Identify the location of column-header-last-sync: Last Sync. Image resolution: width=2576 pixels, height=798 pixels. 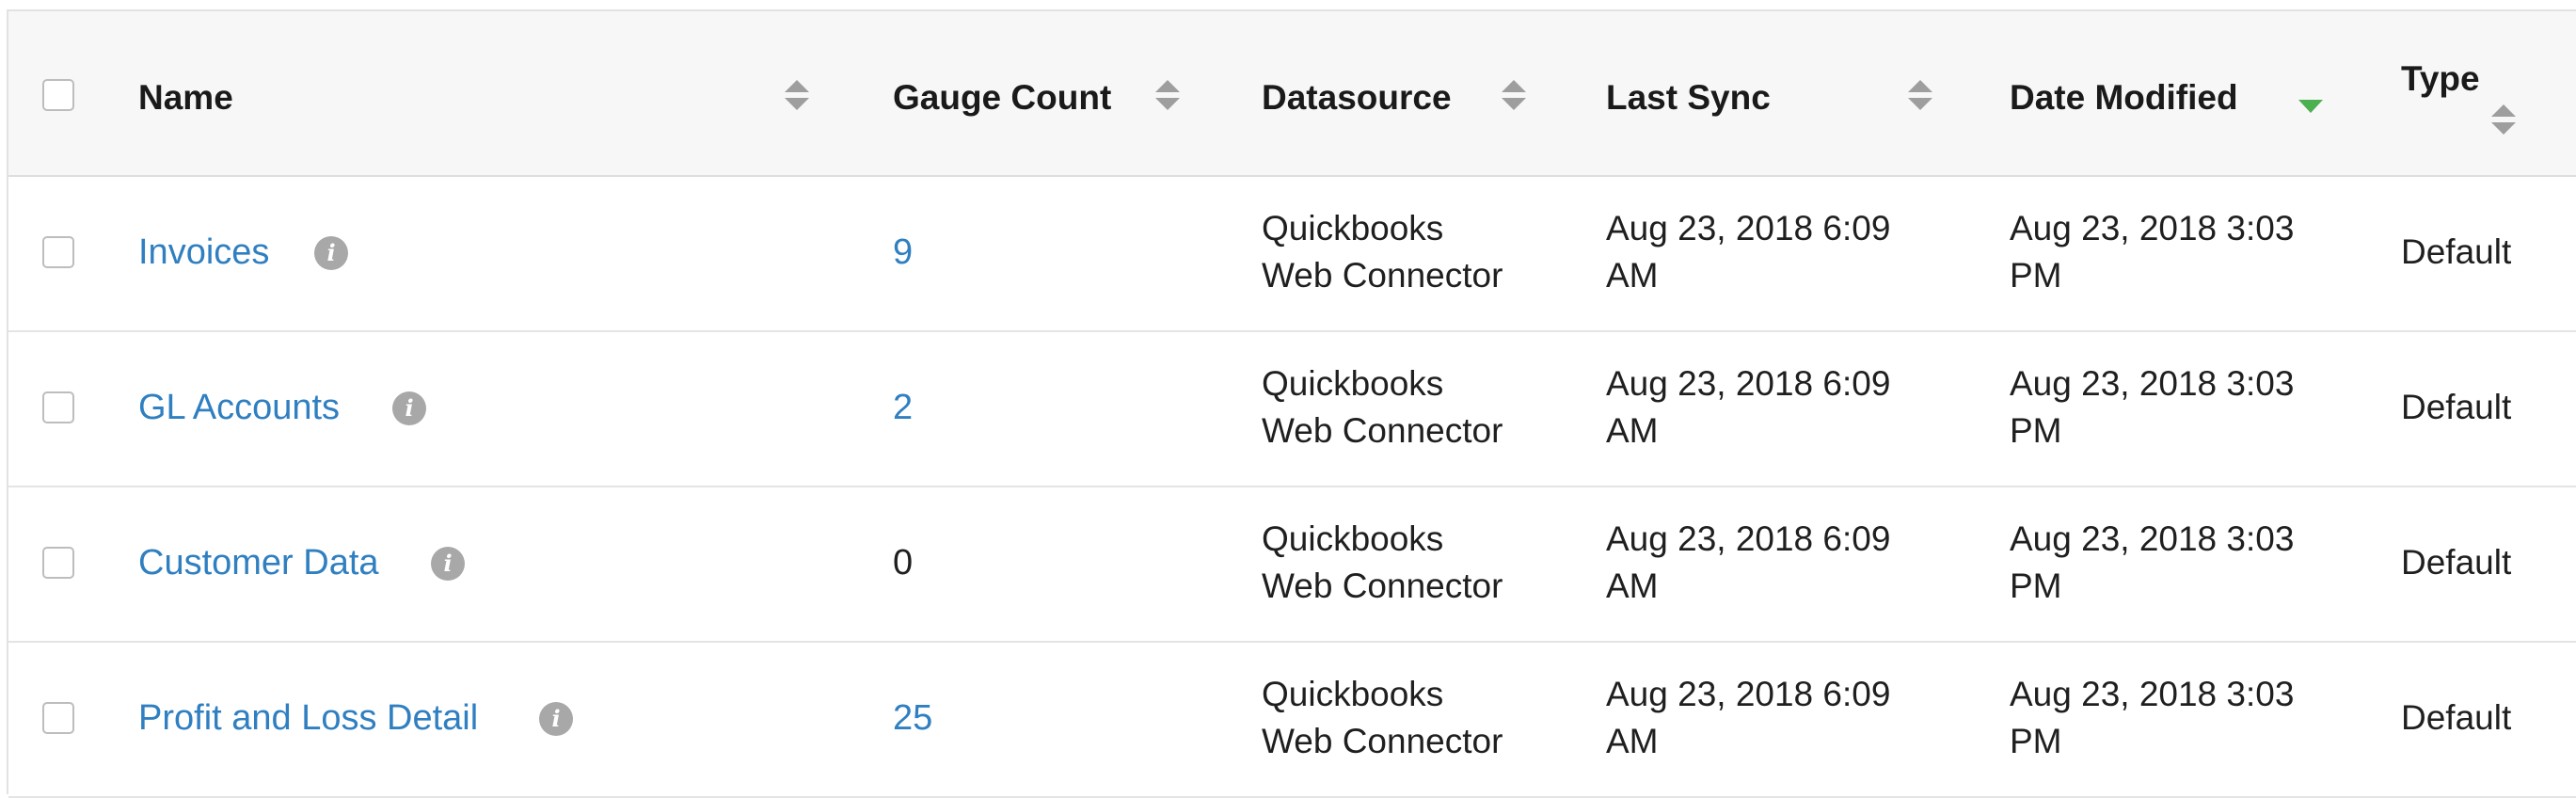
(1688, 97).